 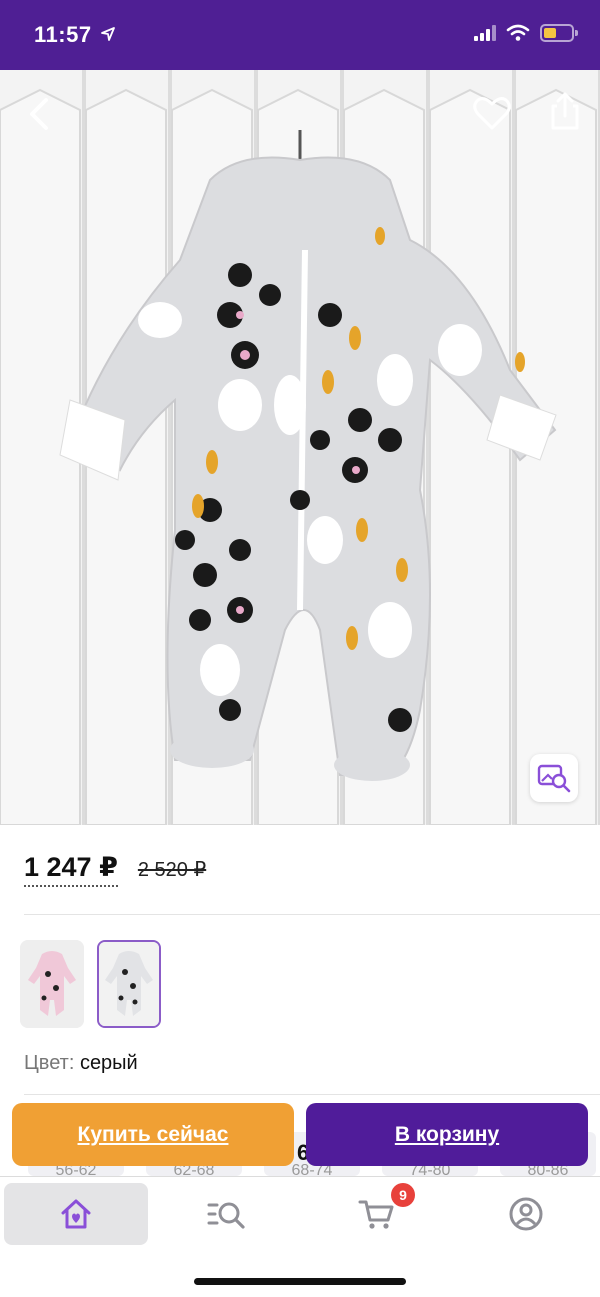 I want to click on status-time: 11:57, so click(x=63, y=34).